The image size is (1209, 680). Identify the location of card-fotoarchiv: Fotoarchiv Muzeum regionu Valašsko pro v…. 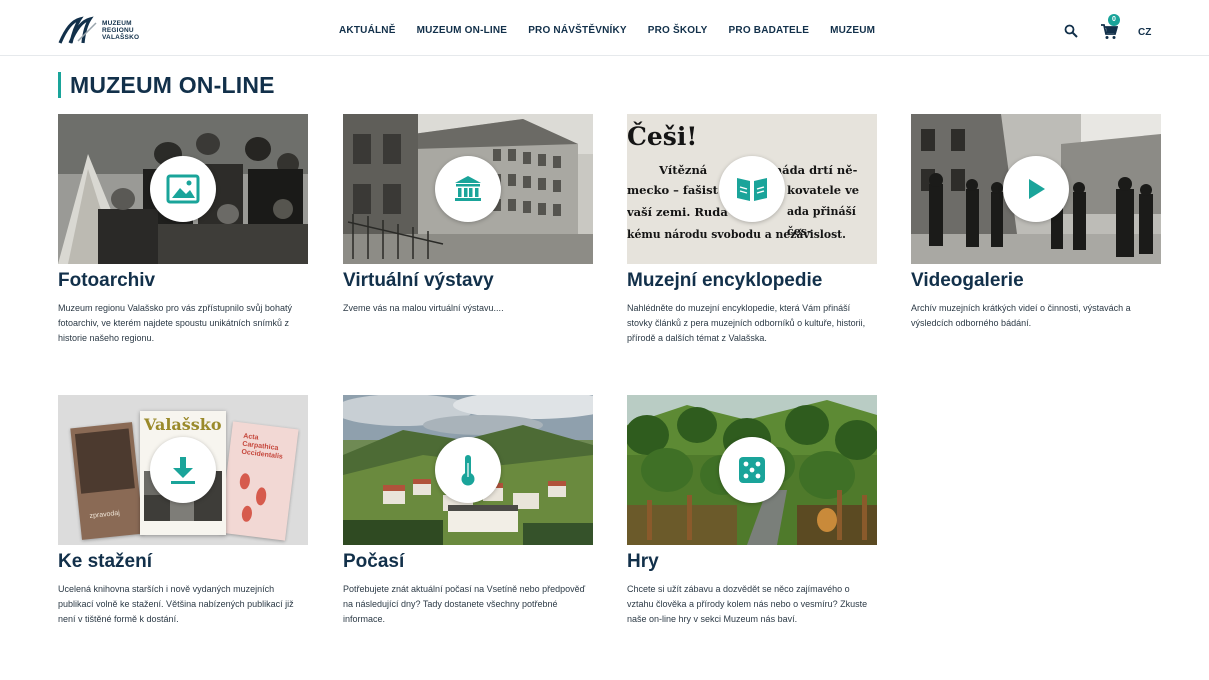
(183, 230).